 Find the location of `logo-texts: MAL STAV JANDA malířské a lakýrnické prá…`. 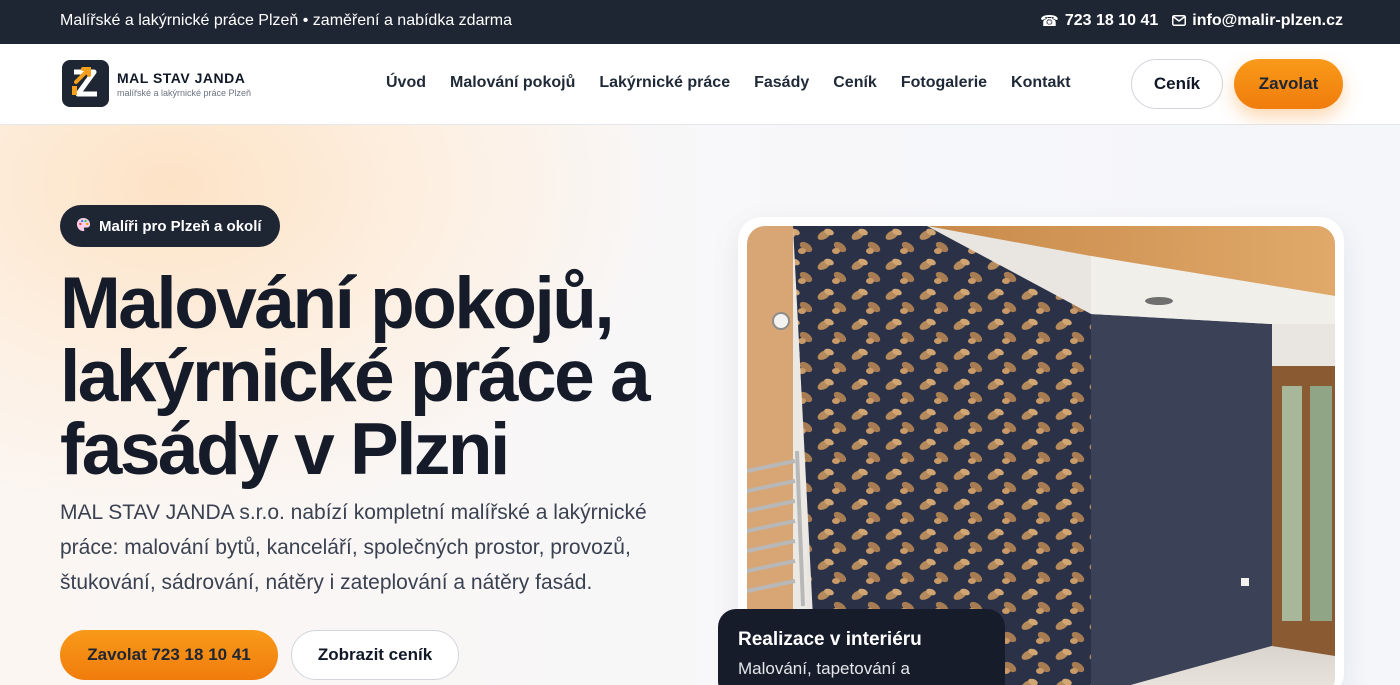

logo-texts: MAL STAV JANDA malířské a lakýrnické prá… is located at coordinates (186, 84).